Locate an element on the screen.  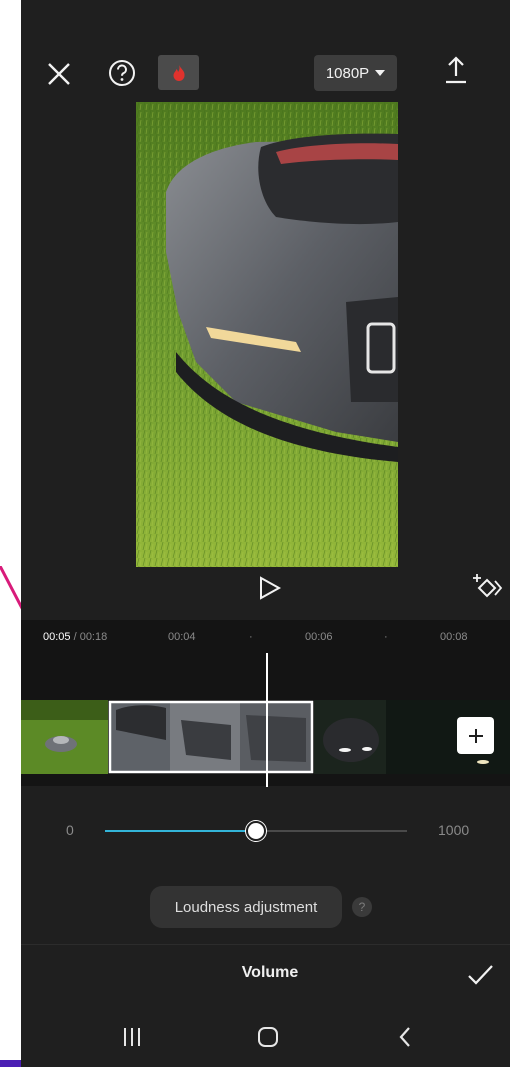
slider-max-label: 1000 is located at coordinates (454, 830).